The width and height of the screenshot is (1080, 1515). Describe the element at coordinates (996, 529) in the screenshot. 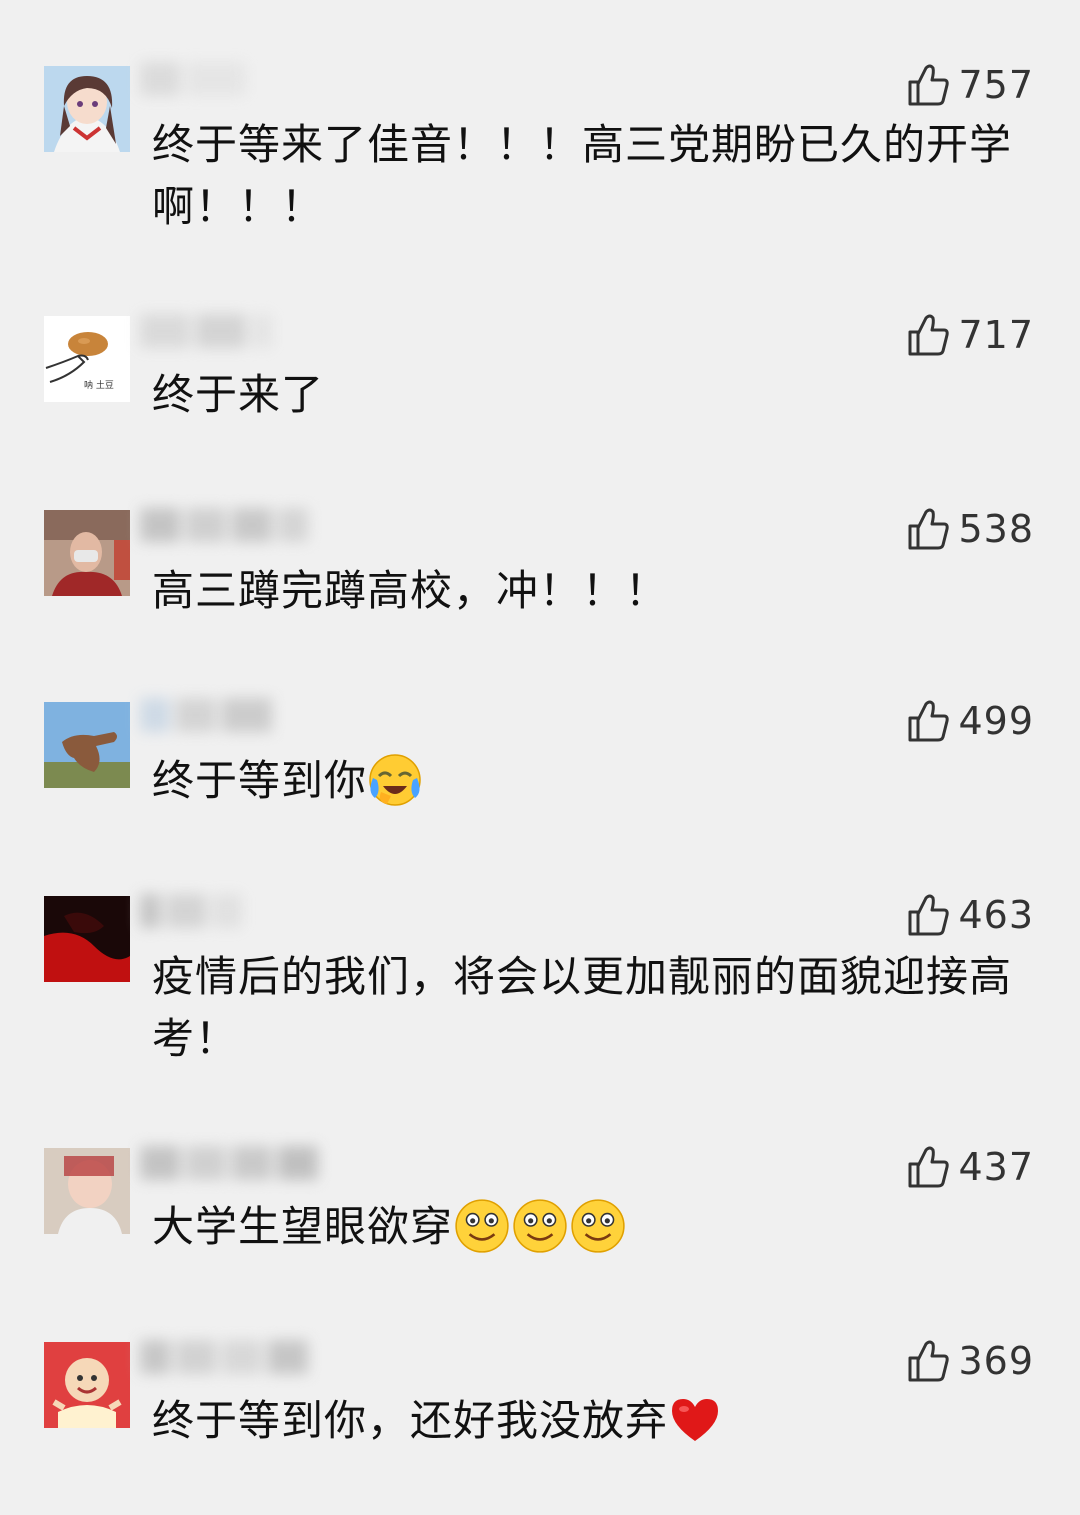

I see `like-count: 538` at that location.